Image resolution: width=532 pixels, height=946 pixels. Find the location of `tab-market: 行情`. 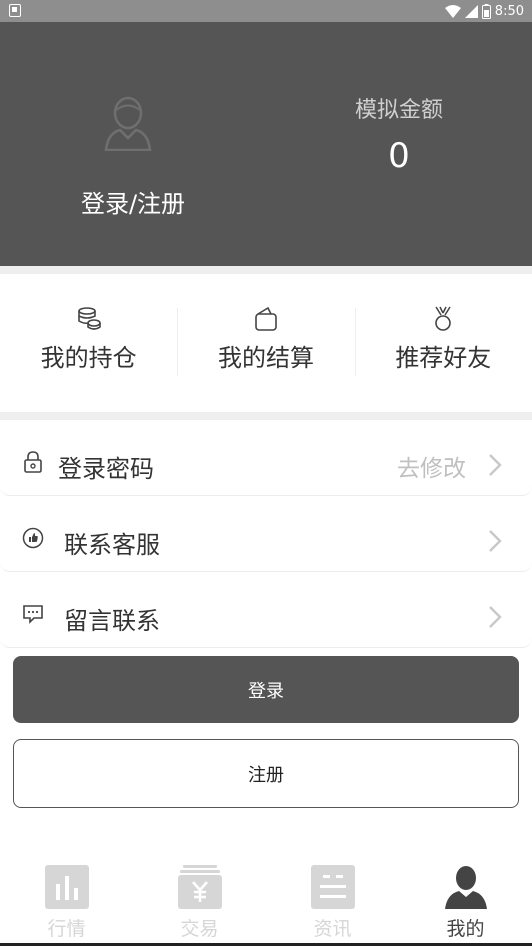

tab-market: 行情 is located at coordinates (66, 901).